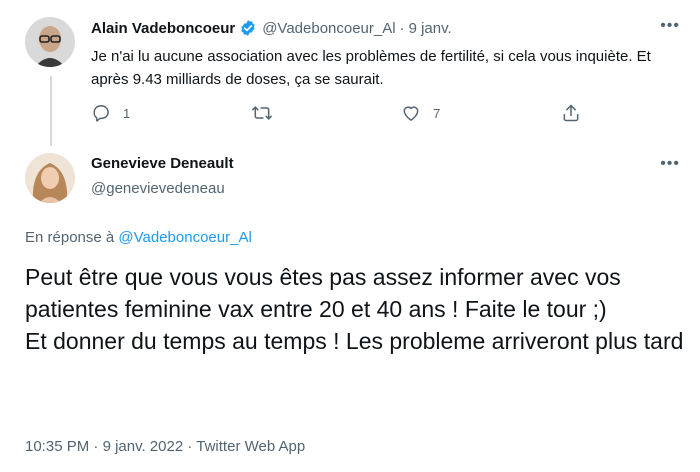 Image resolution: width=700 pixels, height=472 pixels. What do you see at coordinates (50, 42) in the screenshot?
I see `avatar-alain` at bounding box center [50, 42].